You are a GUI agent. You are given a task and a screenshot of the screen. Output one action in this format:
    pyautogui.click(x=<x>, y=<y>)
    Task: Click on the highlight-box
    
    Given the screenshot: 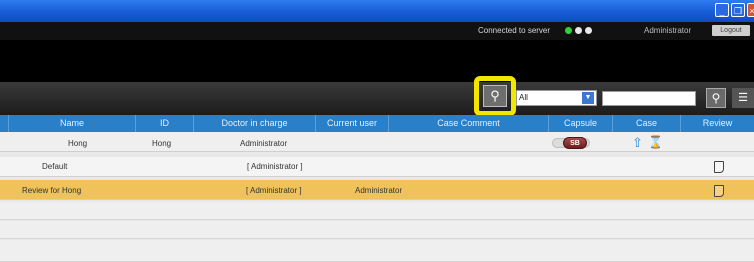 What is the action you would take?
    pyautogui.click(x=495, y=96)
    